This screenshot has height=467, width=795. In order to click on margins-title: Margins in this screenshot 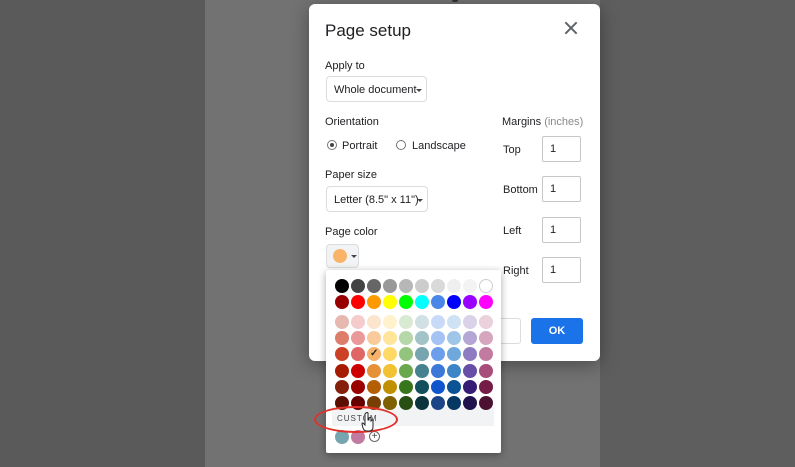, I will do `click(522, 122)`.